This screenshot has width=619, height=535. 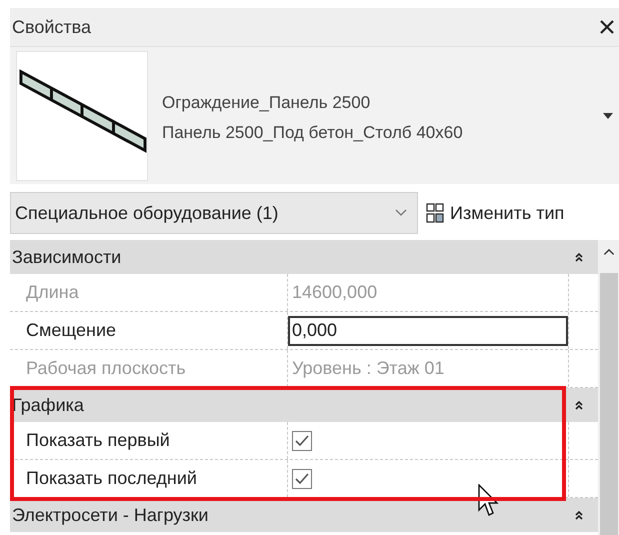 I want to click on property-value: 14600,000, so click(x=334, y=292).